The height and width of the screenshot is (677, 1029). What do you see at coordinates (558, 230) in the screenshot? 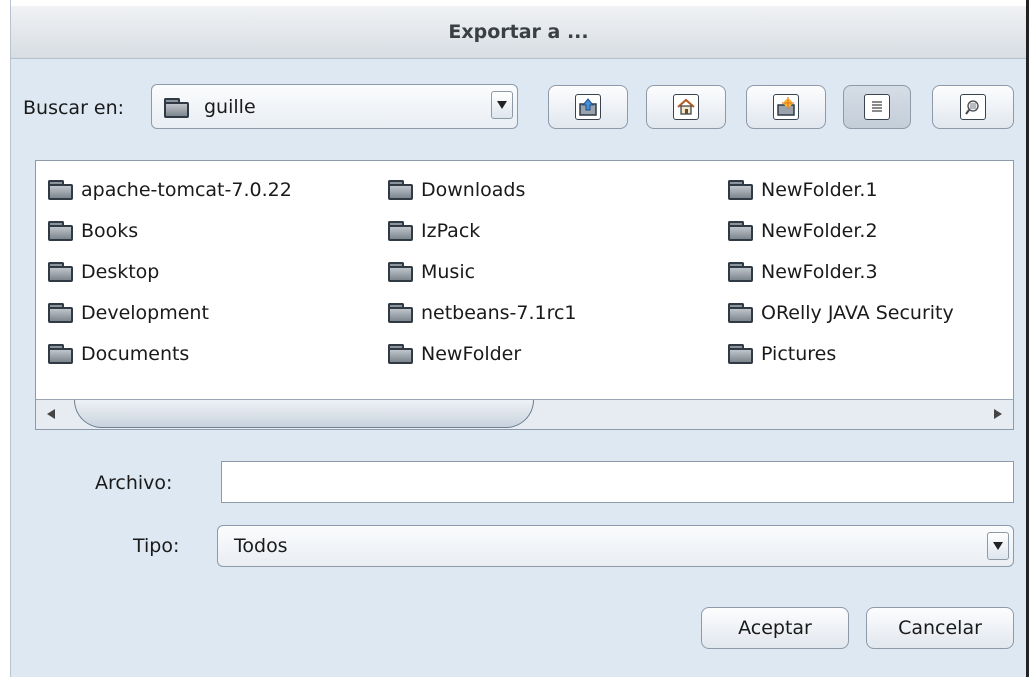
I see `list-item: IzPack` at bounding box center [558, 230].